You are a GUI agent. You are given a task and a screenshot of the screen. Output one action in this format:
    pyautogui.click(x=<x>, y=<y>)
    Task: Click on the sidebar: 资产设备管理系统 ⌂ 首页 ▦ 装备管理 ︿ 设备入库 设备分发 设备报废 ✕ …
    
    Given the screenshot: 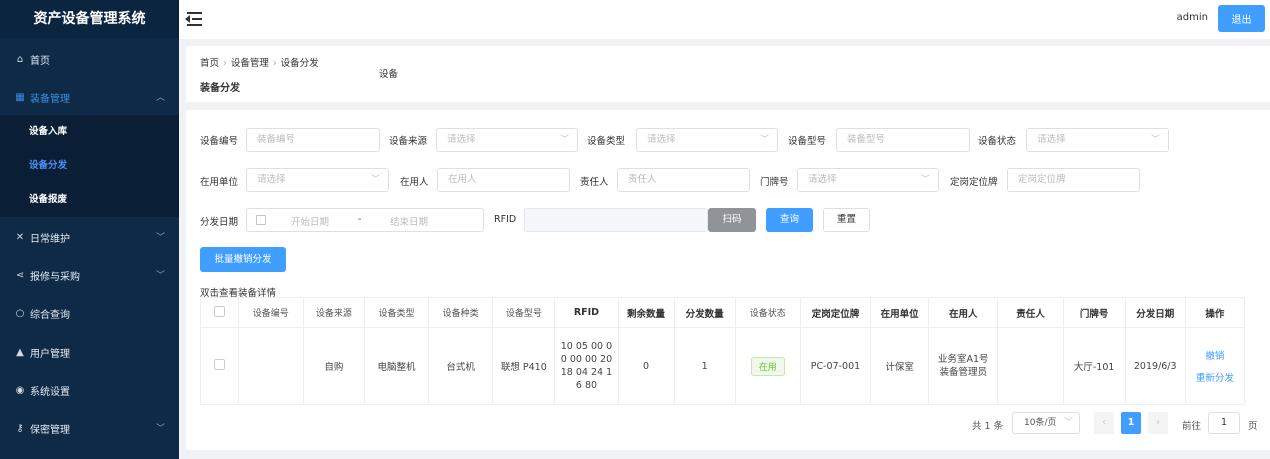 What is the action you would take?
    pyautogui.click(x=89, y=229)
    